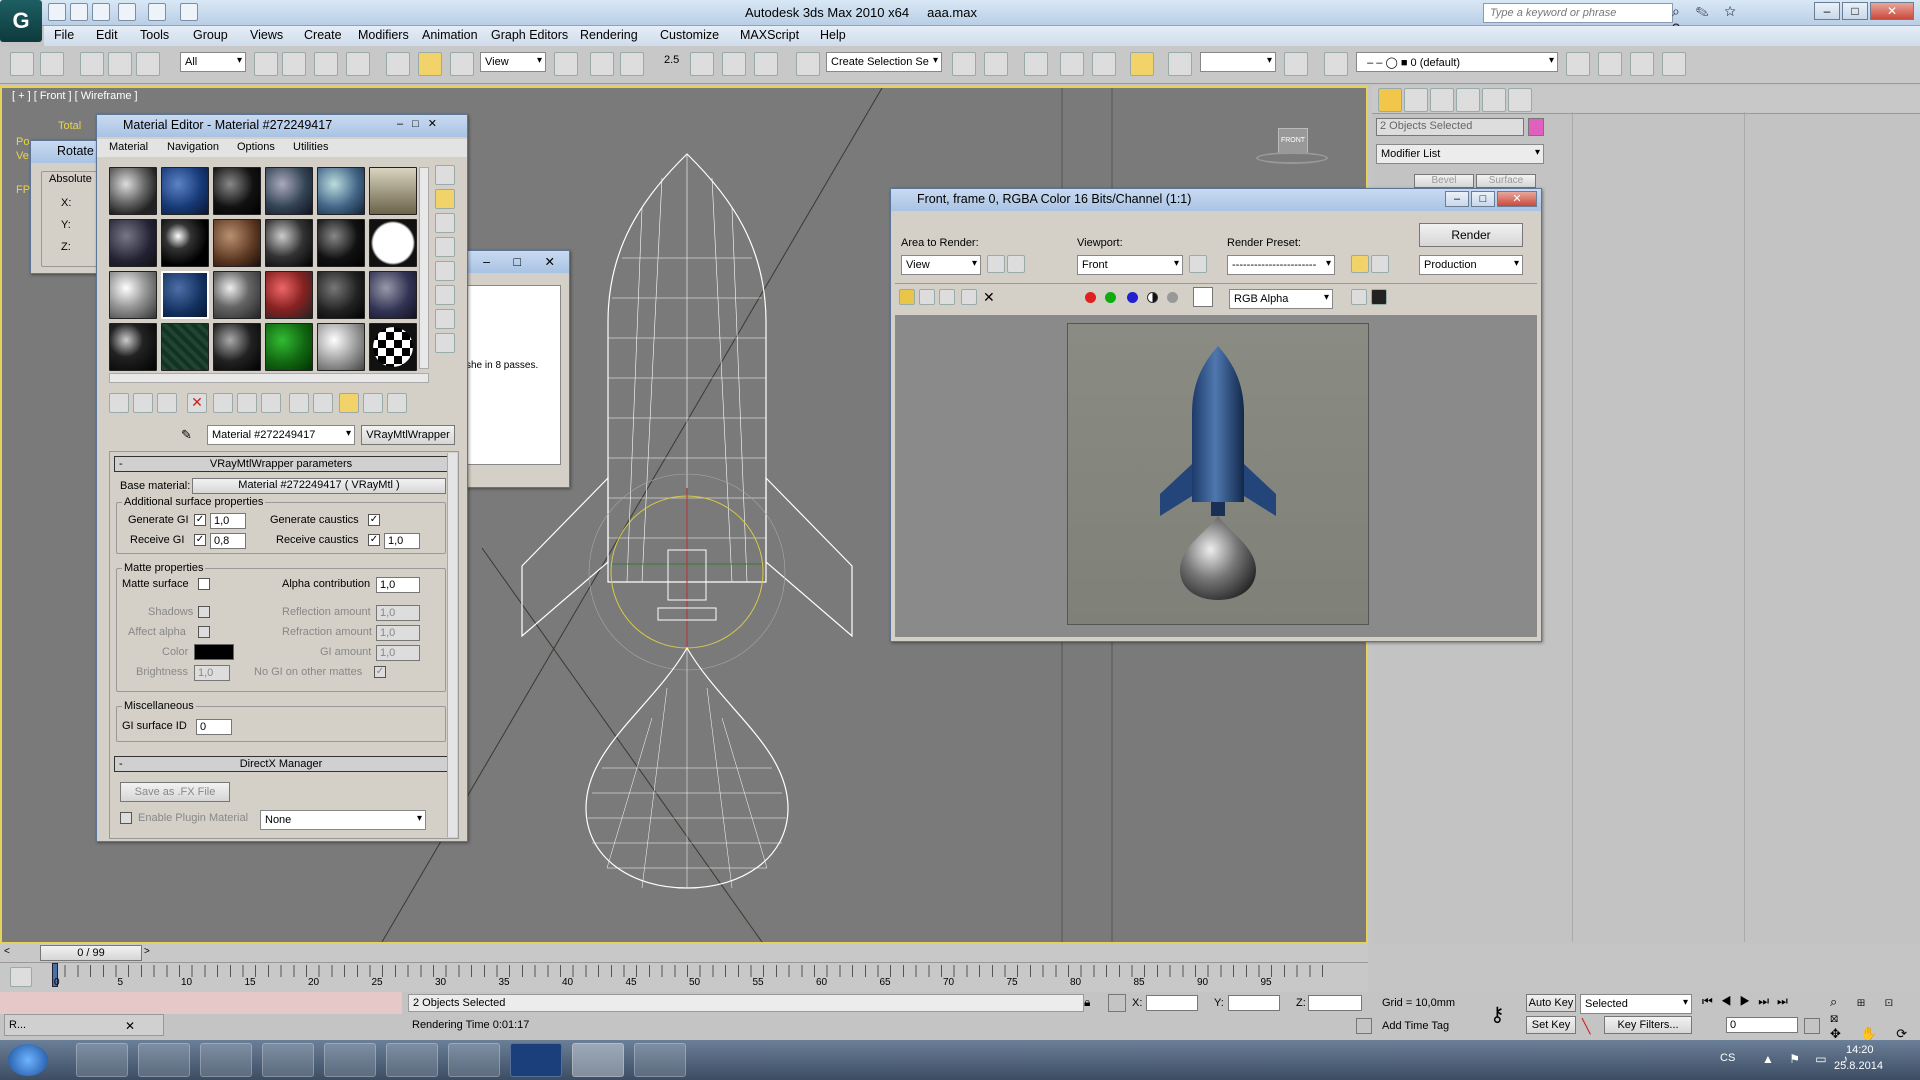 Image resolution: width=1920 pixels, height=1080 pixels. I want to click on go-forward-sibling-icon, so click(373, 403).